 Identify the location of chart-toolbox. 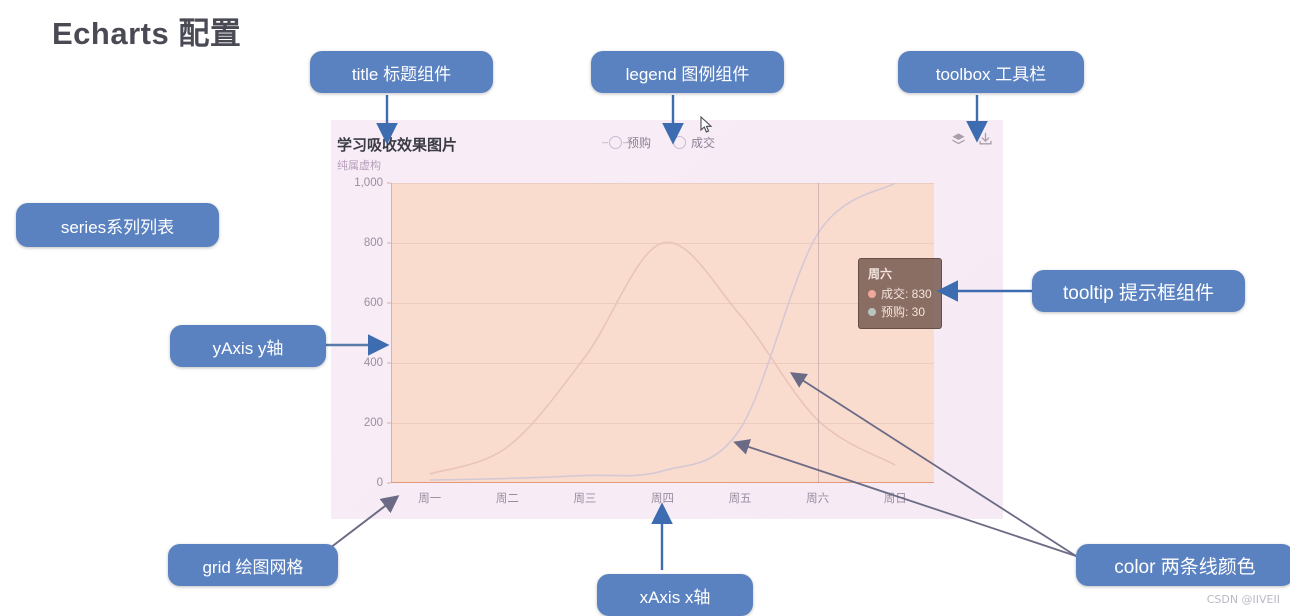
(972, 142).